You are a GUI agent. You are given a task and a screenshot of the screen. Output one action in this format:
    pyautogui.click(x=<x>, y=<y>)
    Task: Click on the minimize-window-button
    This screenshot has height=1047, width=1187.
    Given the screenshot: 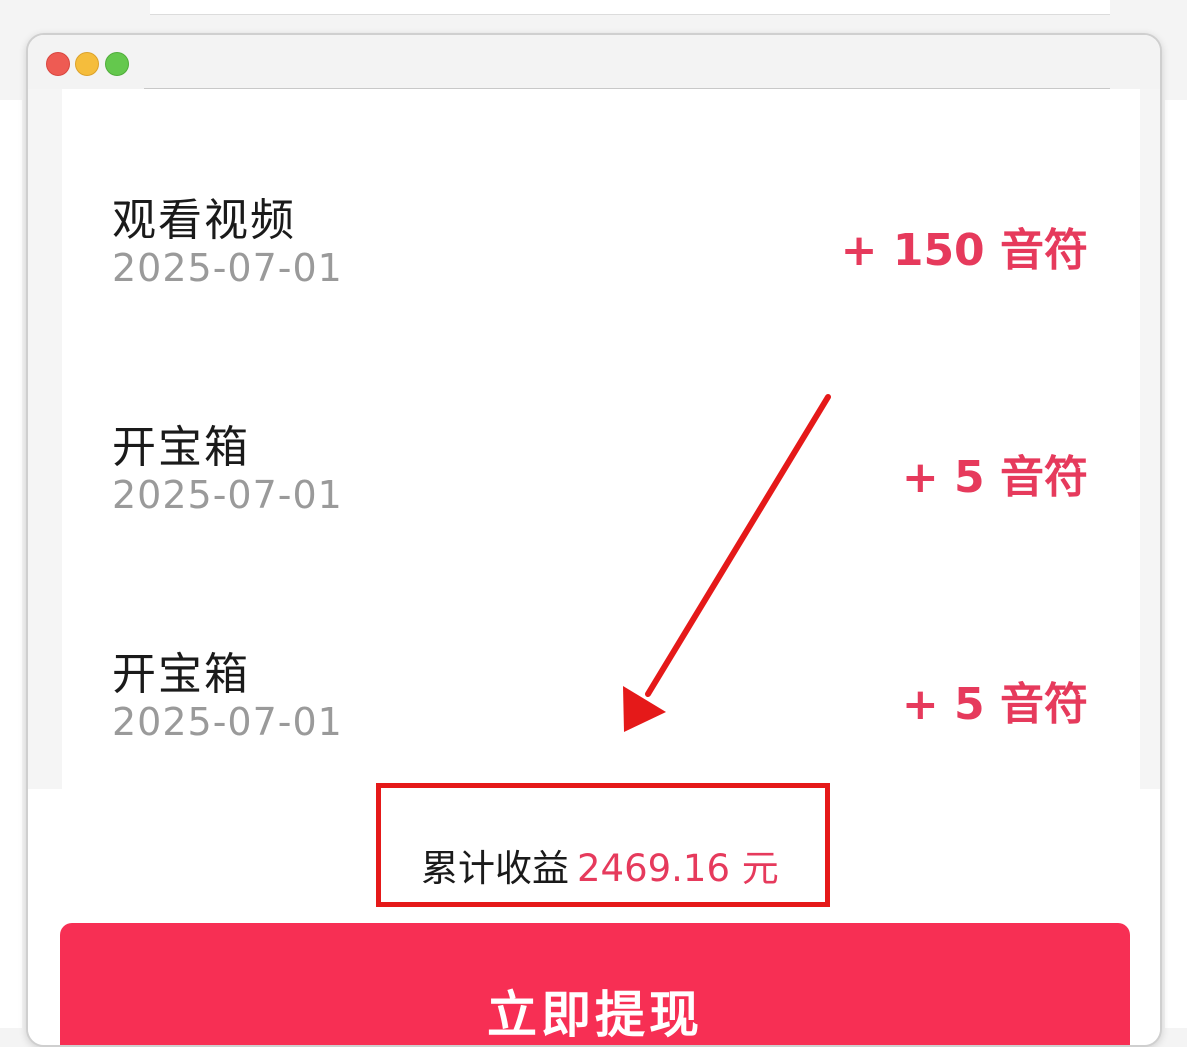 What is the action you would take?
    pyautogui.click(x=87, y=64)
    